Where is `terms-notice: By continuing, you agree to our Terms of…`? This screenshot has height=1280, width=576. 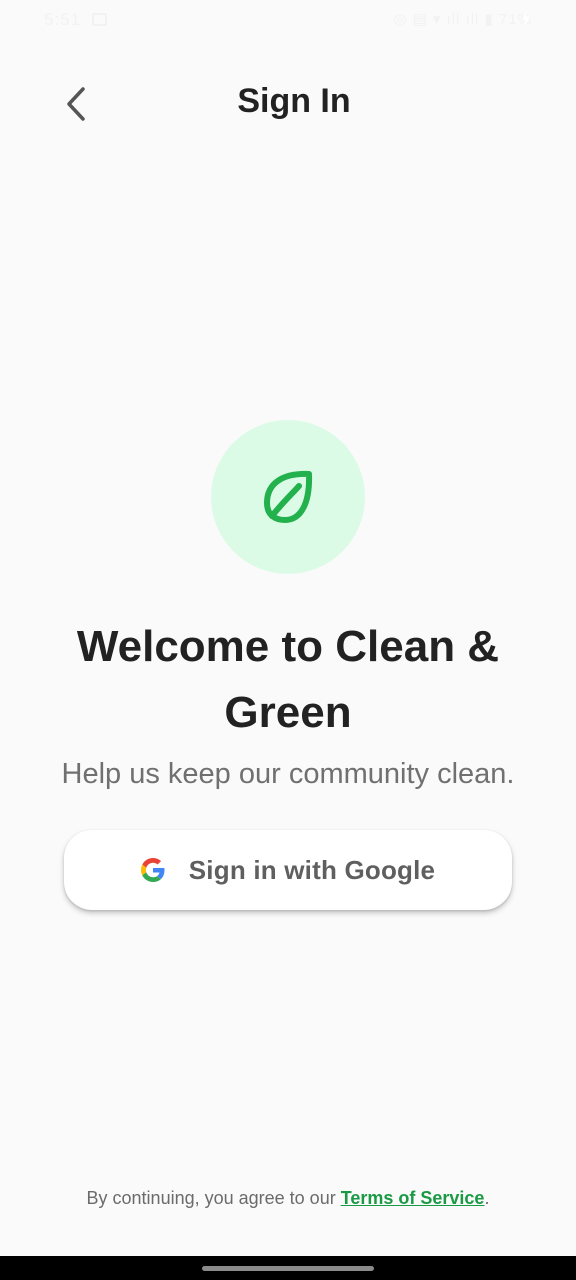 terms-notice: By continuing, you agree to our Terms of… is located at coordinates (288, 1198).